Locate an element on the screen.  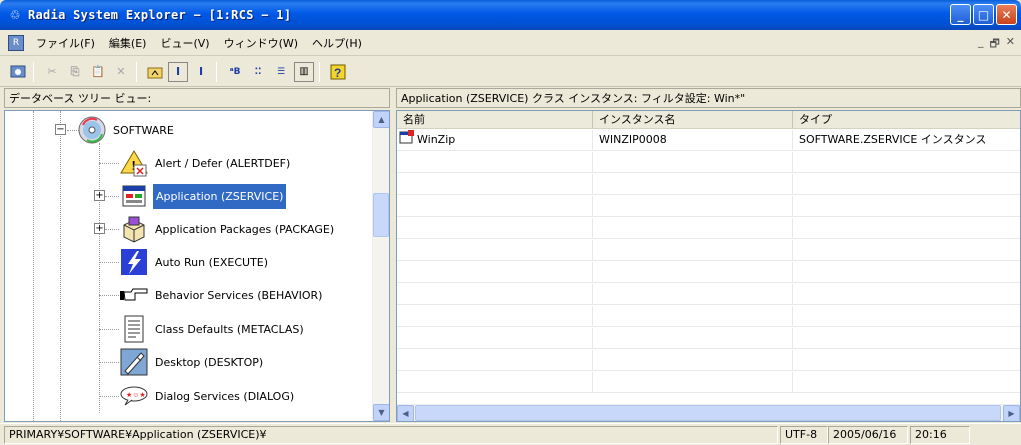
tree-node-label: Desktop (DESKTOP) is located at coordinates (209, 362).